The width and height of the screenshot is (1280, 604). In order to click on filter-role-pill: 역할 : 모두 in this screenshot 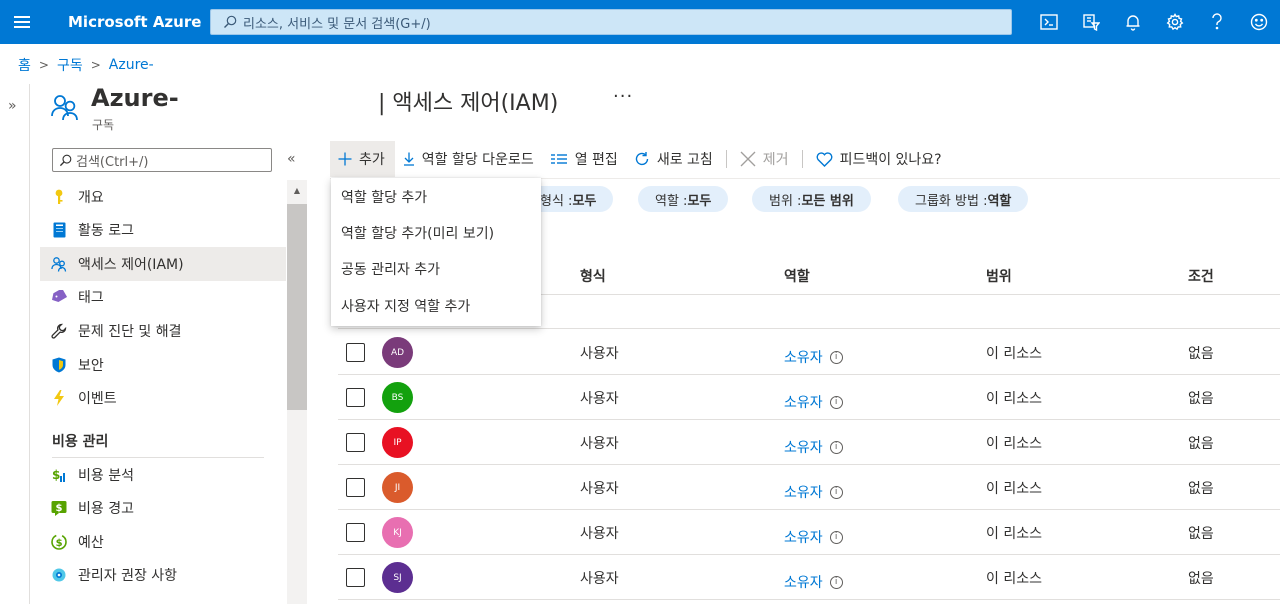, I will do `click(683, 199)`.